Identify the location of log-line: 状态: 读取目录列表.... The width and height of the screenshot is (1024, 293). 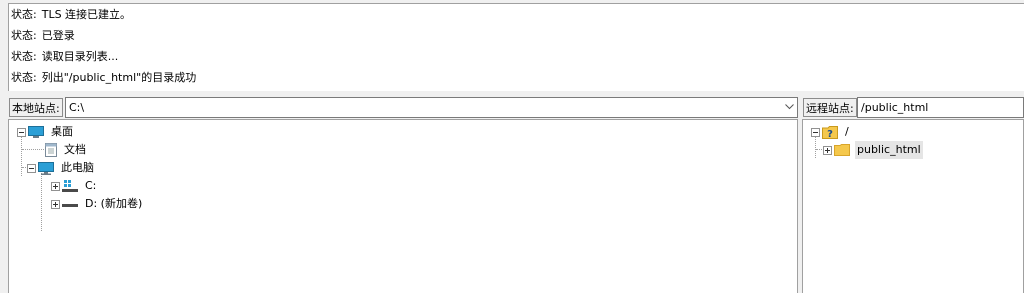
(516, 56).